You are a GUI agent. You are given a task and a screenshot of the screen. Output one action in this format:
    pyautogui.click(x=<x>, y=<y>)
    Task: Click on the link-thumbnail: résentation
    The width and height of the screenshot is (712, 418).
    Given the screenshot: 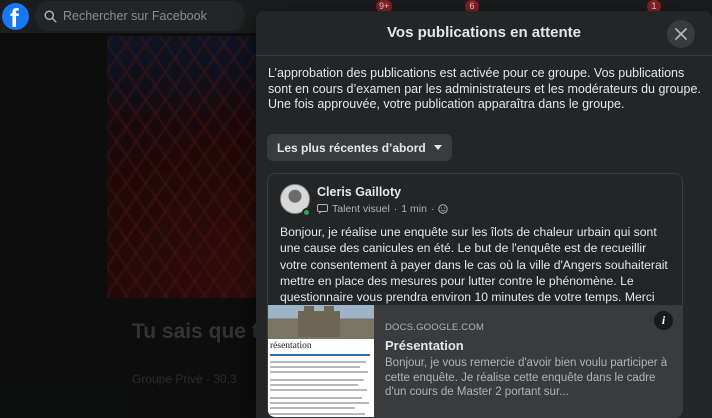 What is the action you would take?
    pyautogui.click(x=321, y=361)
    